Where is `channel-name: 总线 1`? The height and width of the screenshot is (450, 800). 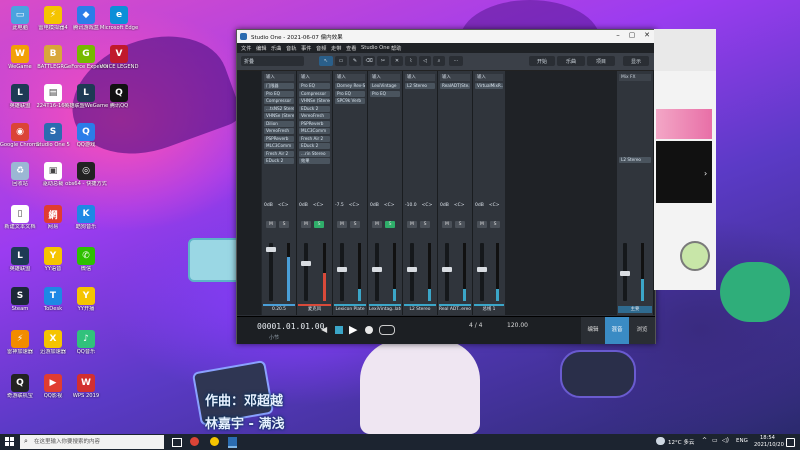 channel-name: 总线 1 is located at coordinates (489, 308).